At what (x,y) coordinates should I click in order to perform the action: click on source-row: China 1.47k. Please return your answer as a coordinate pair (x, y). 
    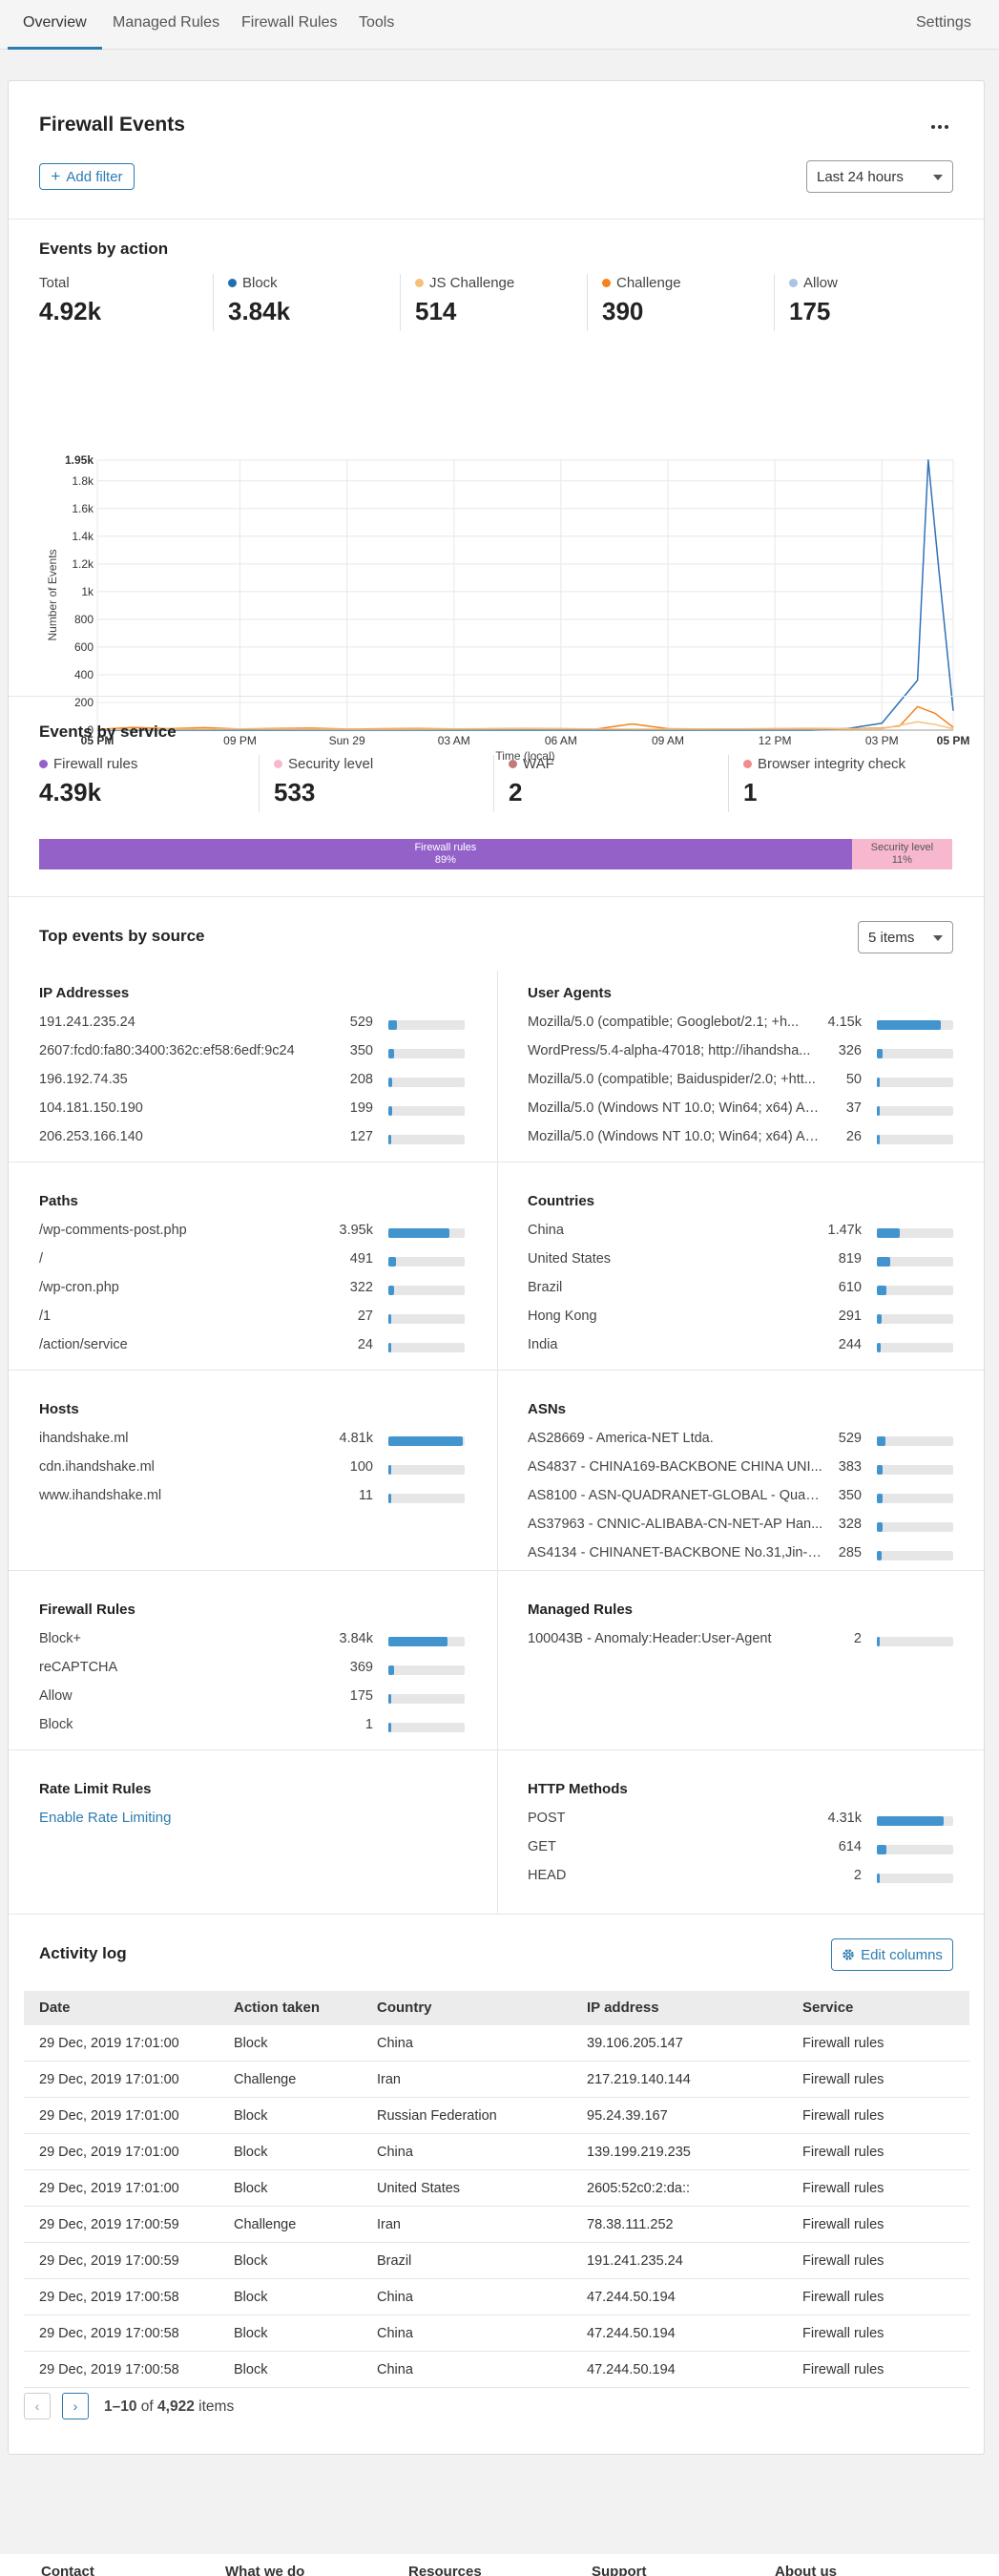
    Looking at the image, I should click on (742, 1233).